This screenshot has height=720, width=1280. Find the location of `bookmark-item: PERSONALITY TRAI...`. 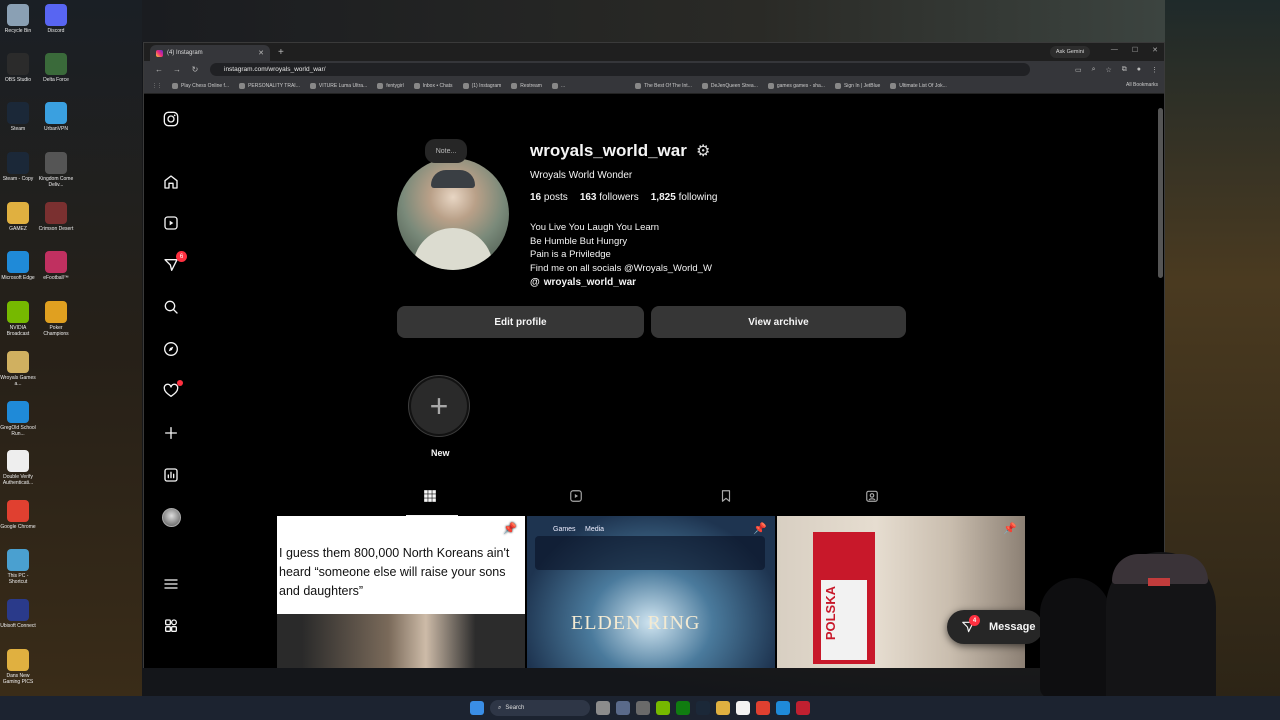

bookmark-item: PERSONALITY TRAI... is located at coordinates (269, 85).